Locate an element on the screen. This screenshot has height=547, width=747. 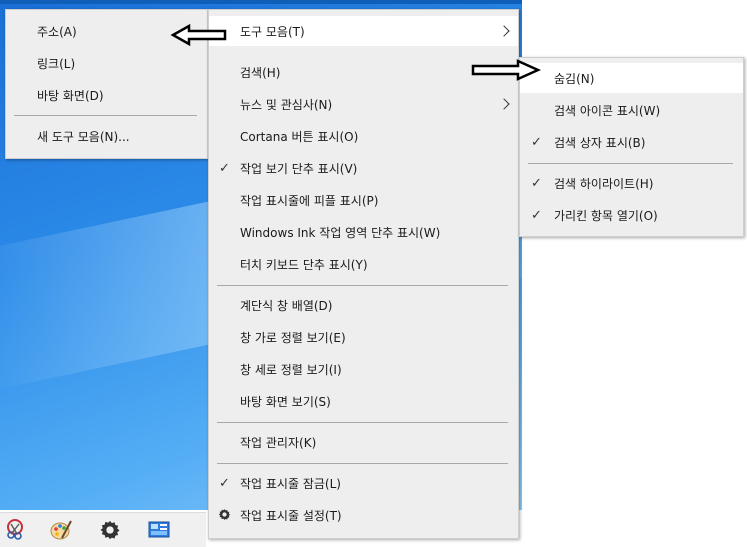
menu-item-task-view: ✓ 작업 보기 단추 표시(V) is located at coordinates (363, 168).